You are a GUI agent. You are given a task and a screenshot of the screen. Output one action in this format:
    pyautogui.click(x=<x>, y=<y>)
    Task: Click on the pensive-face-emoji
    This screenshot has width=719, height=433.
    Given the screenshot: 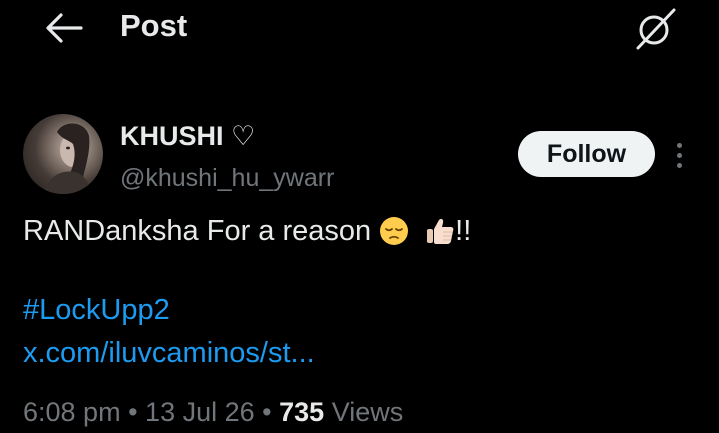 What is the action you would take?
    pyautogui.click(x=394, y=231)
    